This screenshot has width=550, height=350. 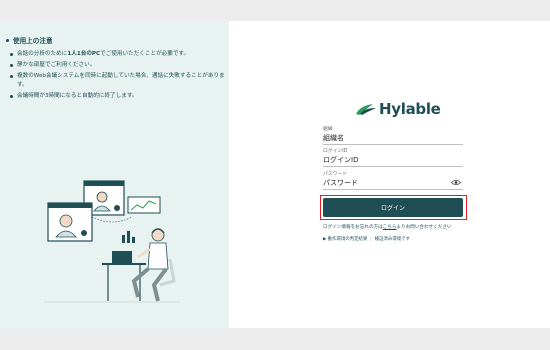 I want to click on logo-text: Hylable, so click(x=410, y=109).